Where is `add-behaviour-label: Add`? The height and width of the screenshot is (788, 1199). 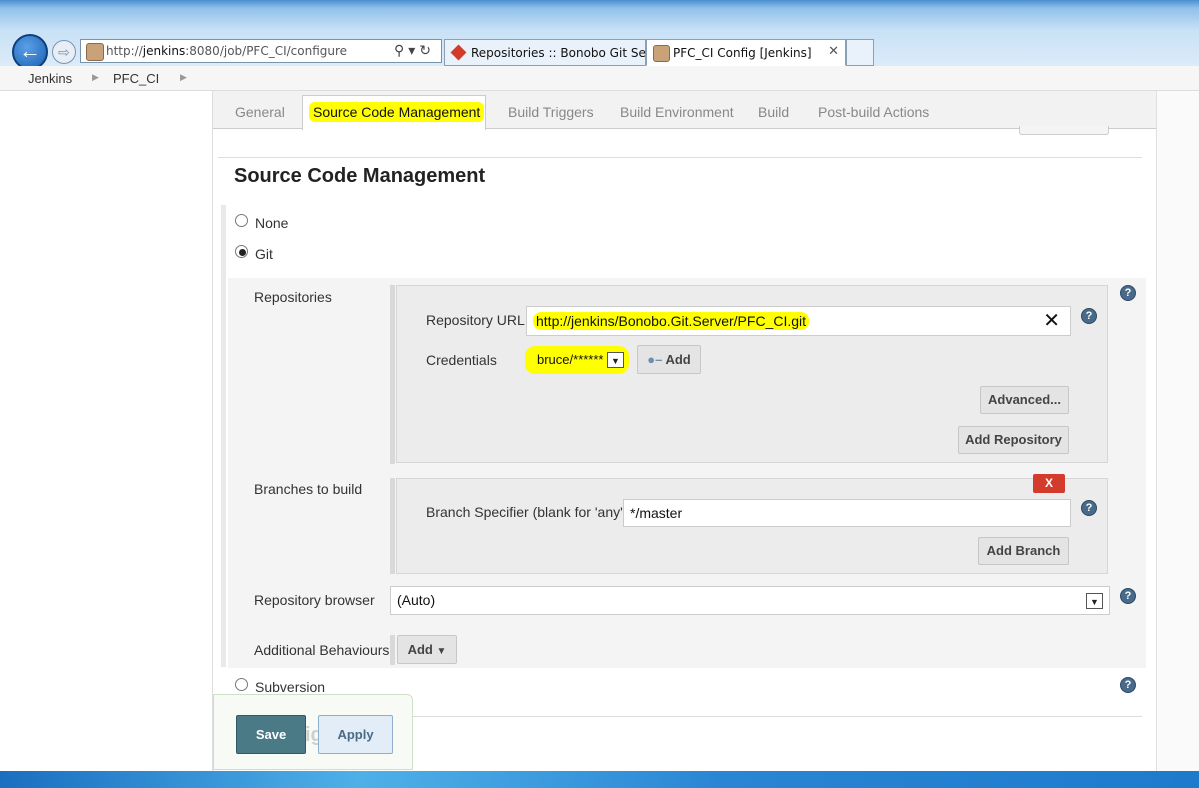 add-behaviour-label: Add is located at coordinates (420, 649).